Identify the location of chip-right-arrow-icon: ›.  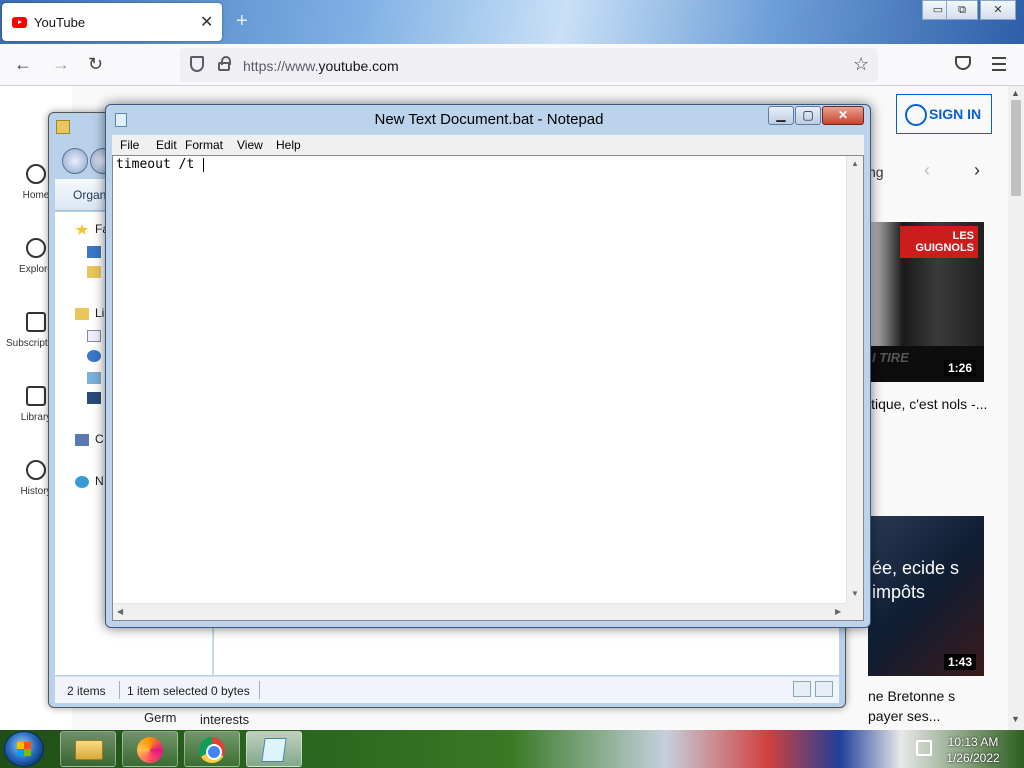
(977, 170).